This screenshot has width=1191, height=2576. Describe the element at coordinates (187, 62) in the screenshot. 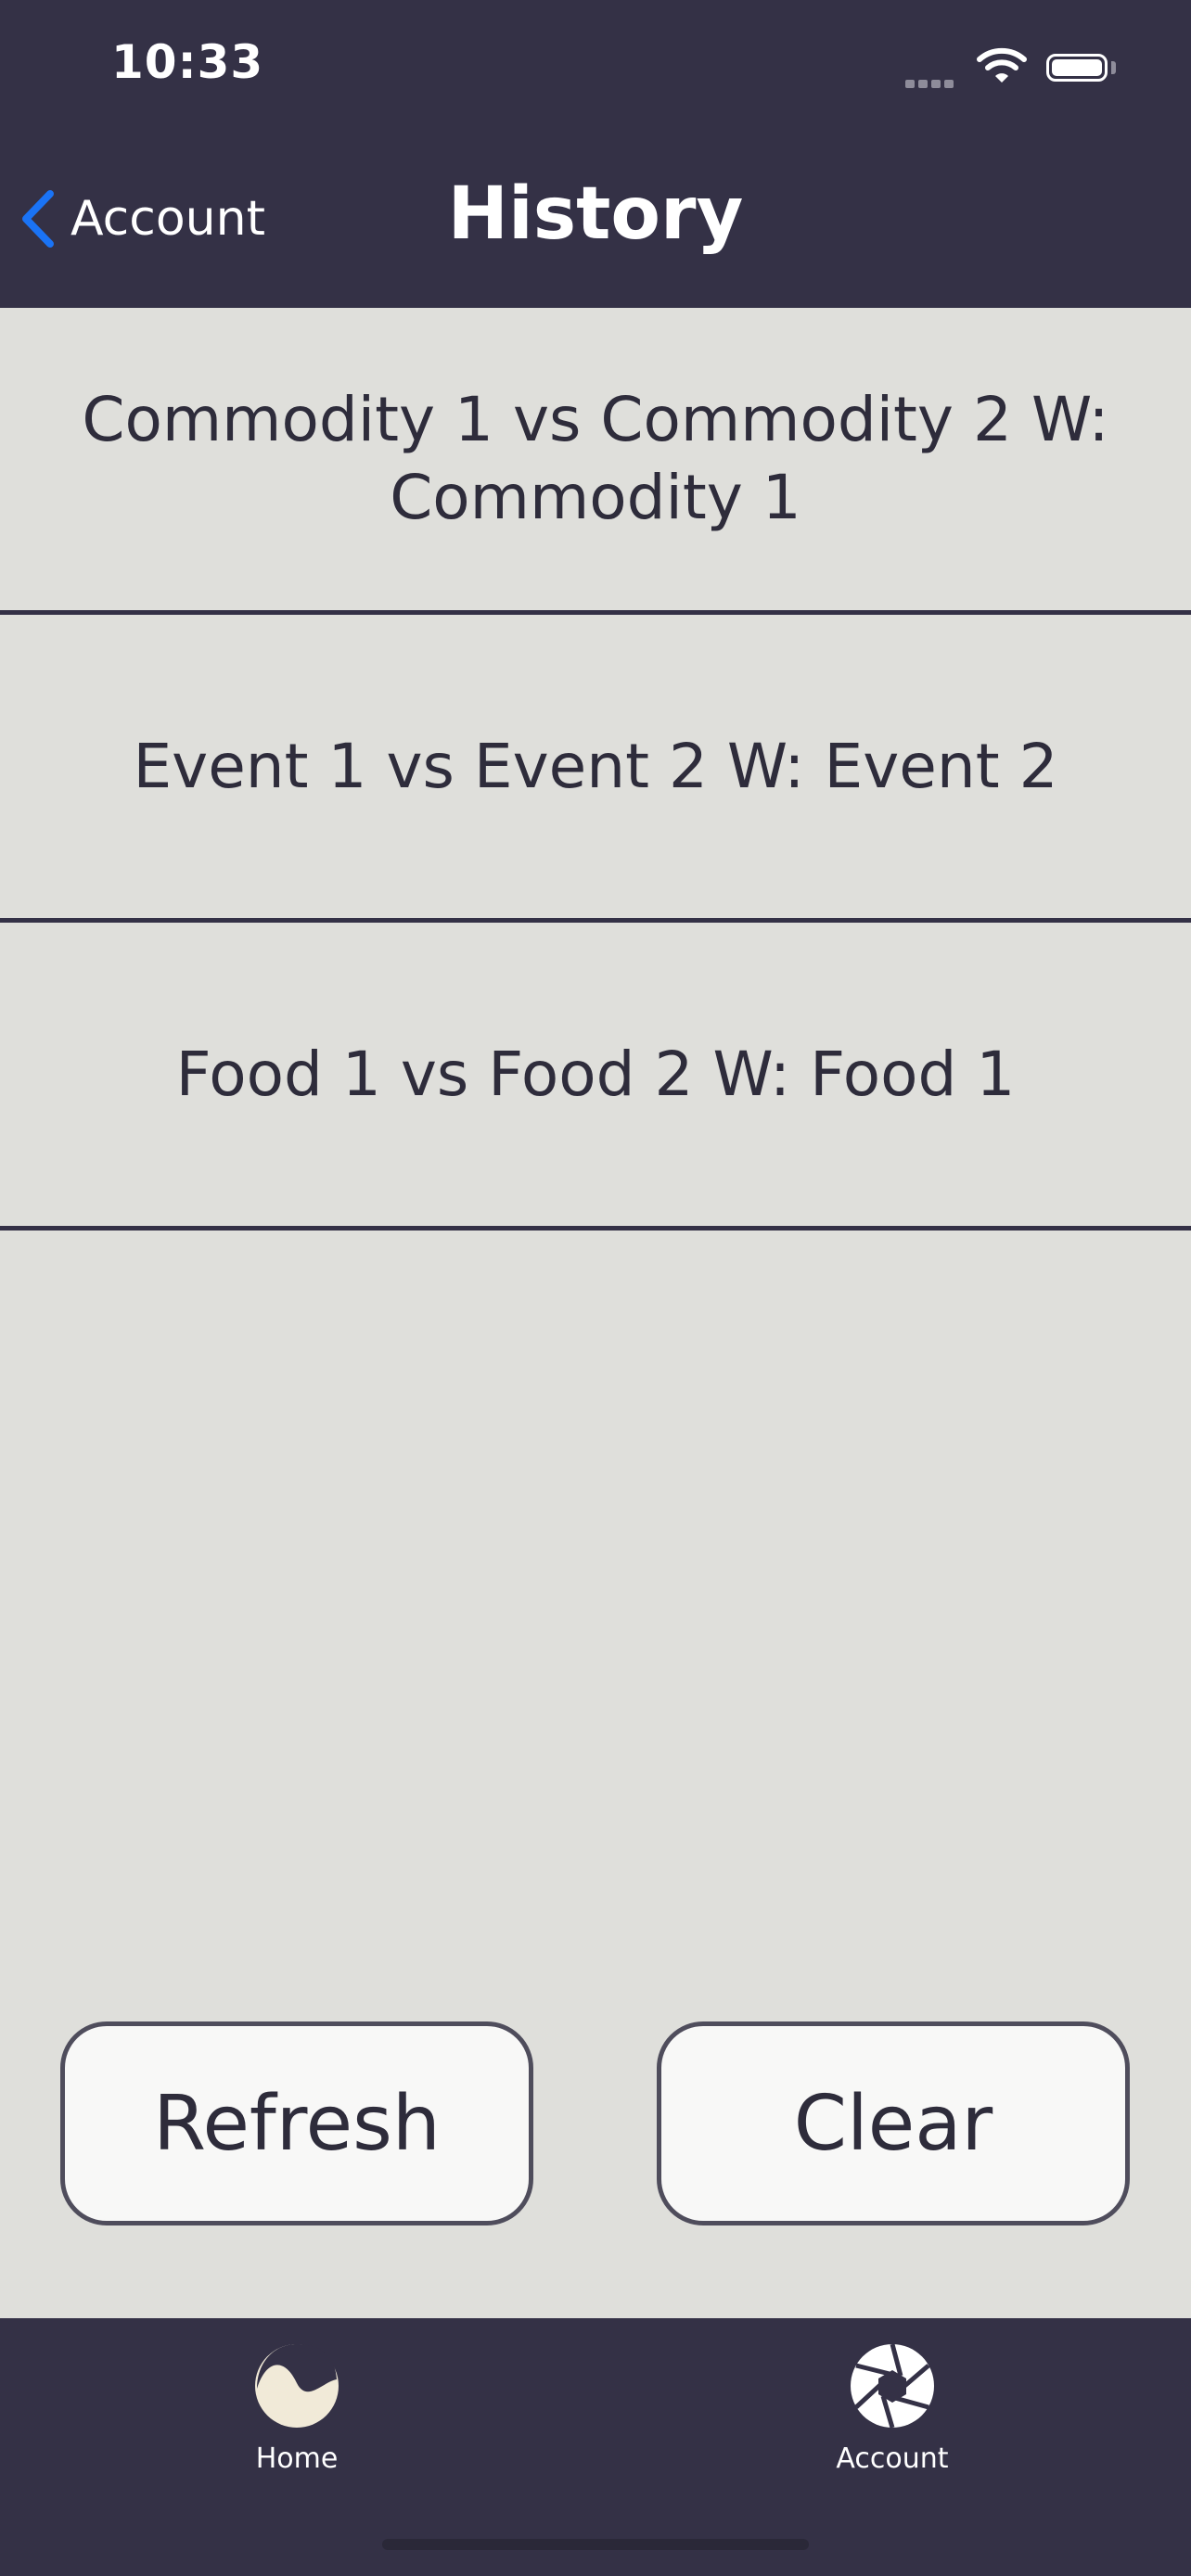

I see `status-time: 10:33` at that location.